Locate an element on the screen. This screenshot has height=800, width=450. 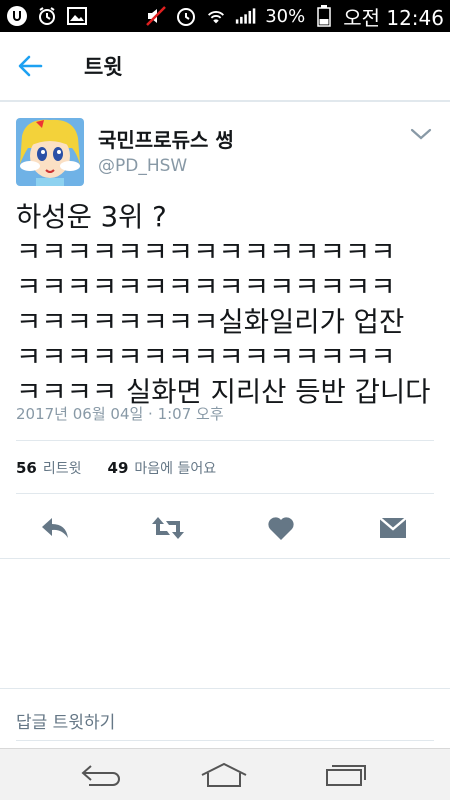
chevron-down-icon is located at coordinates (421, 134).